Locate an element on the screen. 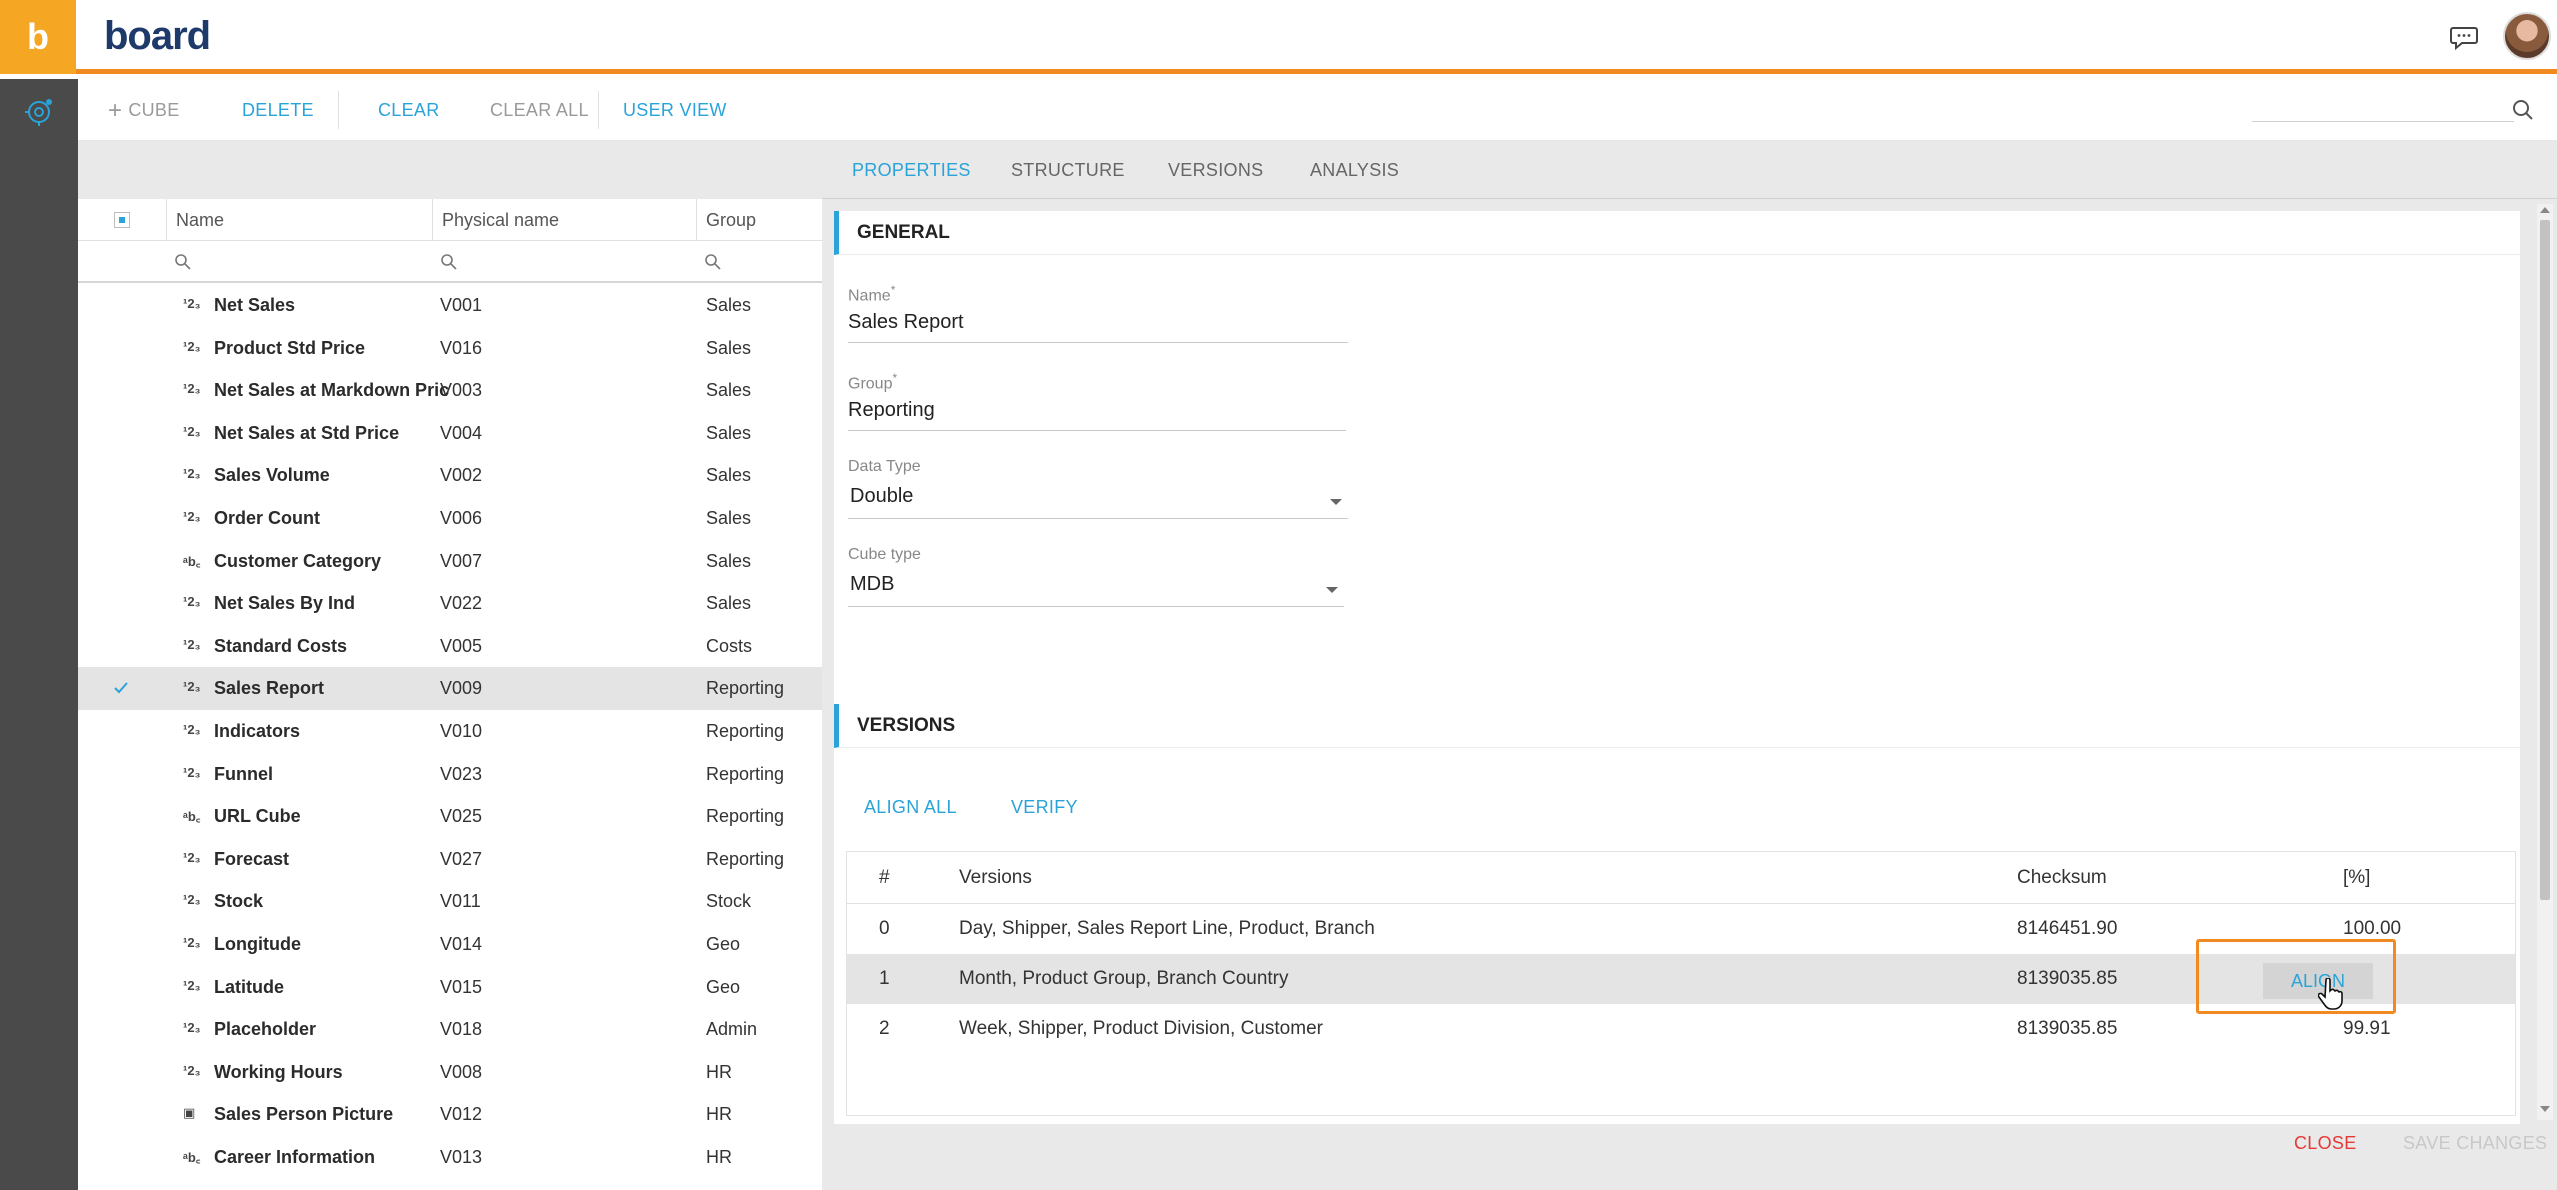  cube-row: ¹2₃ Net Sales V001 Sales is located at coordinates (450, 305).